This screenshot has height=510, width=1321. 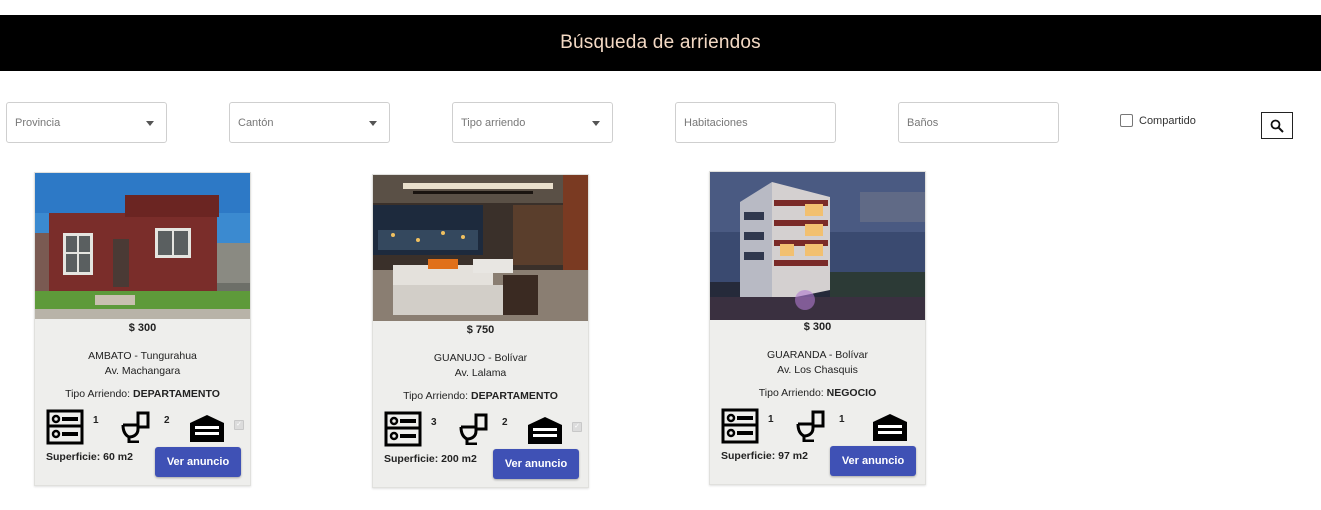 I want to click on listing-city: GUARANDA - Bolívar, so click(x=817, y=355).